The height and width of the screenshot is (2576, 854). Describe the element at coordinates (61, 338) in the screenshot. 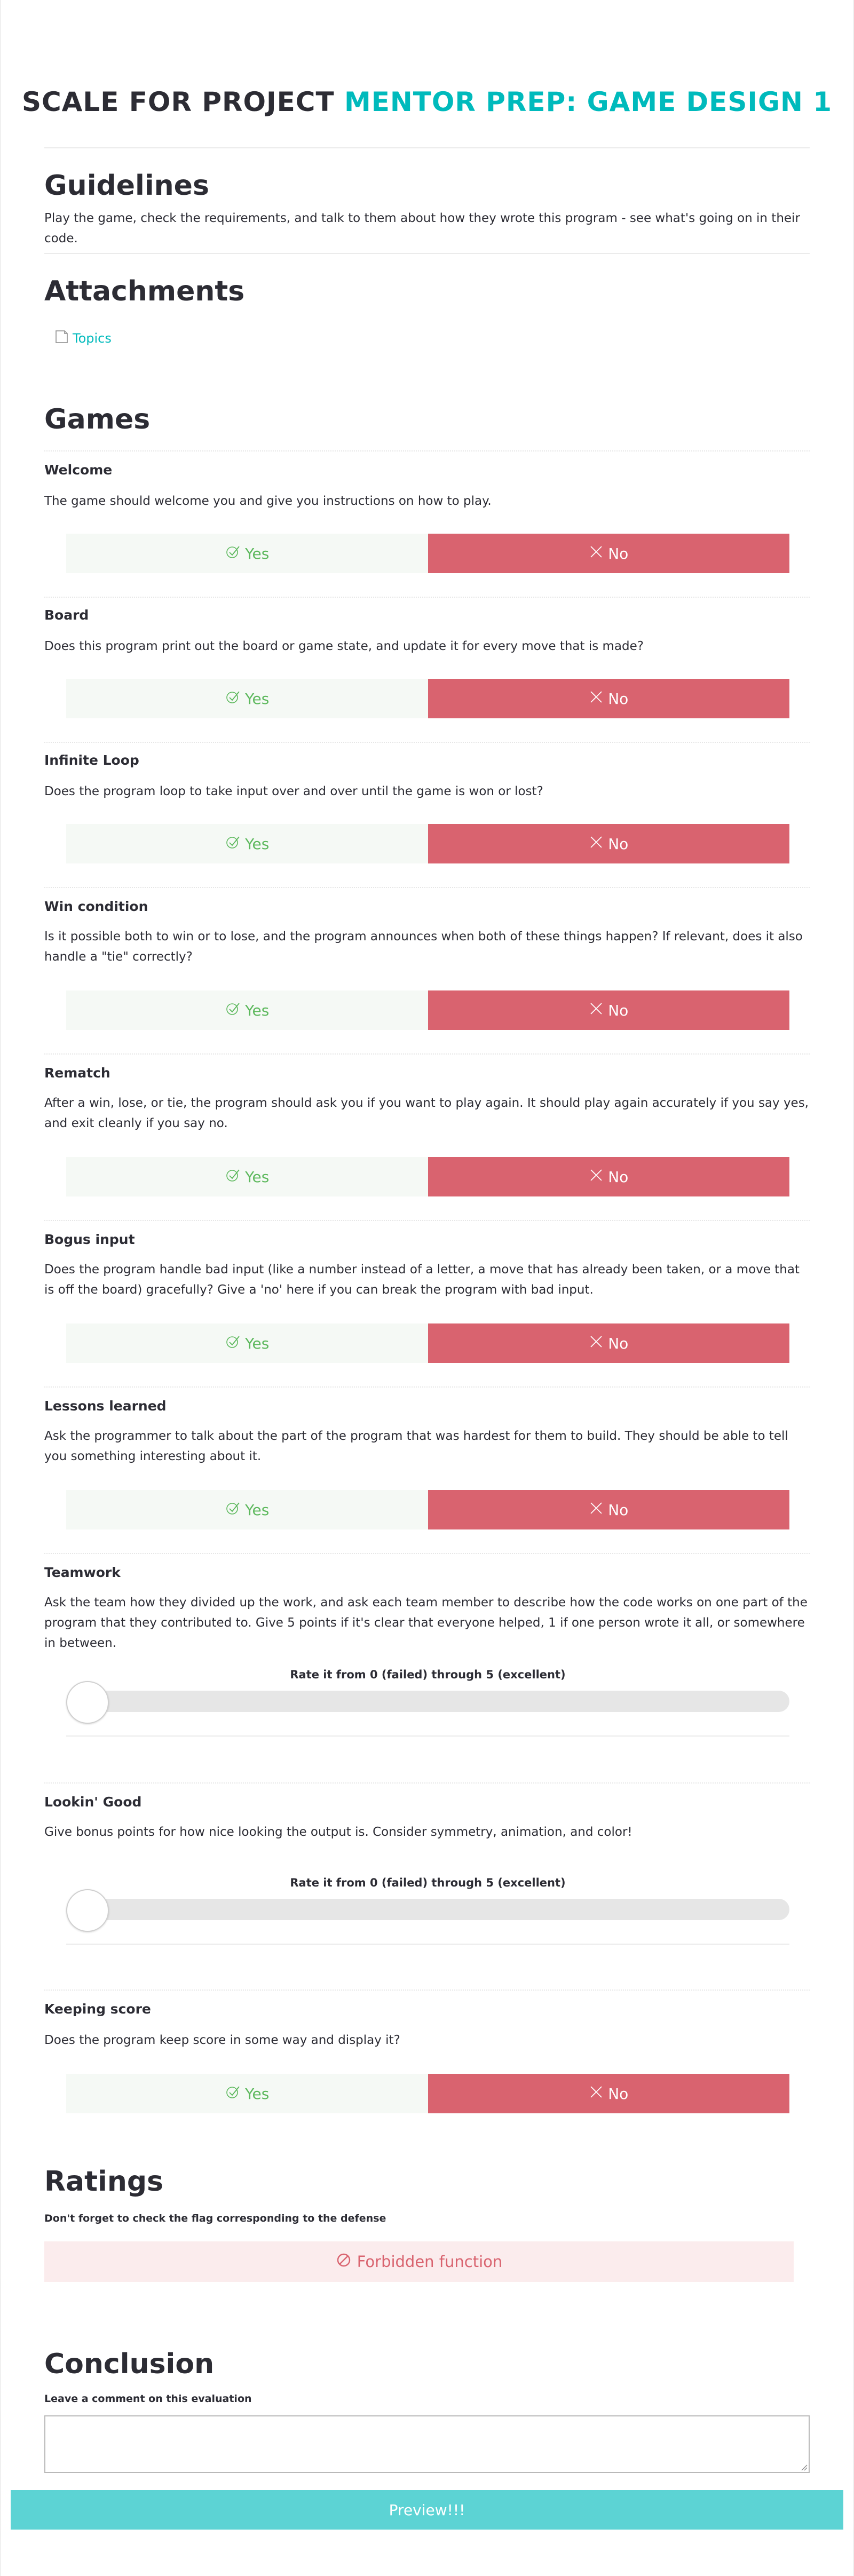

I see `document-icon` at that location.